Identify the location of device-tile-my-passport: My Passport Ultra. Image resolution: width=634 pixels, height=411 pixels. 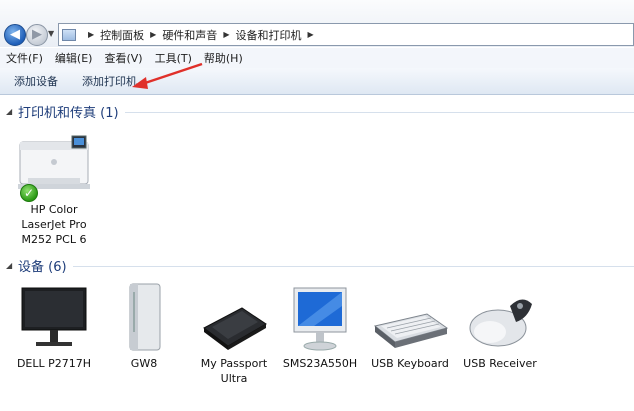
(234, 335).